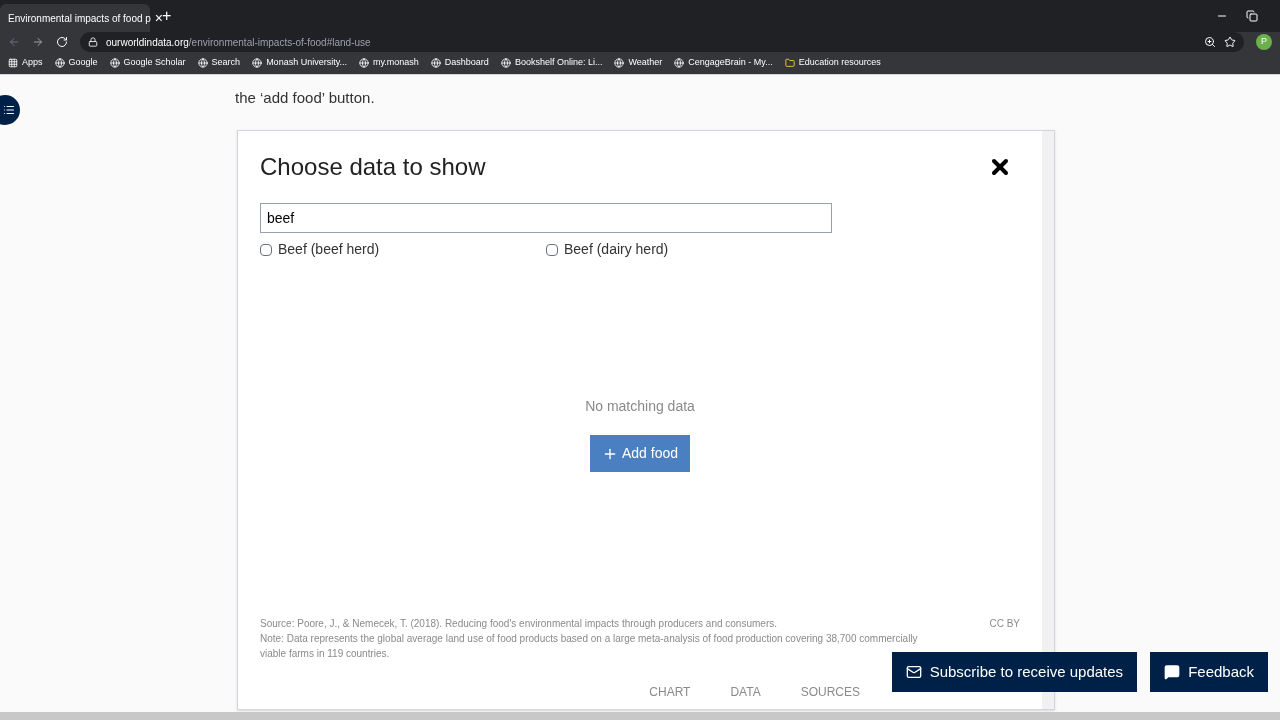  What do you see at coordinates (373, 167) in the screenshot?
I see `modal-title: Choose data to show` at bounding box center [373, 167].